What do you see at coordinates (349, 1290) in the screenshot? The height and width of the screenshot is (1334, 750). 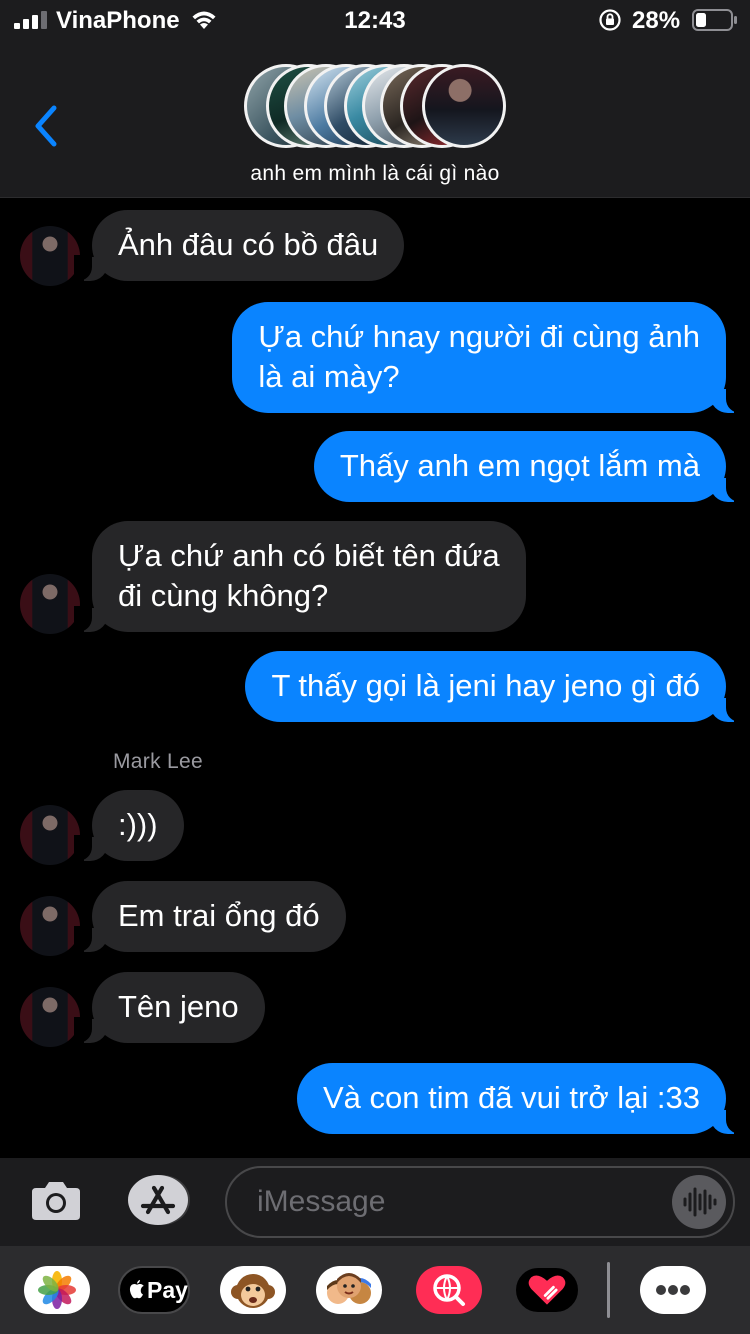 I see `memoji-stickers-icon` at bounding box center [349, 1290].